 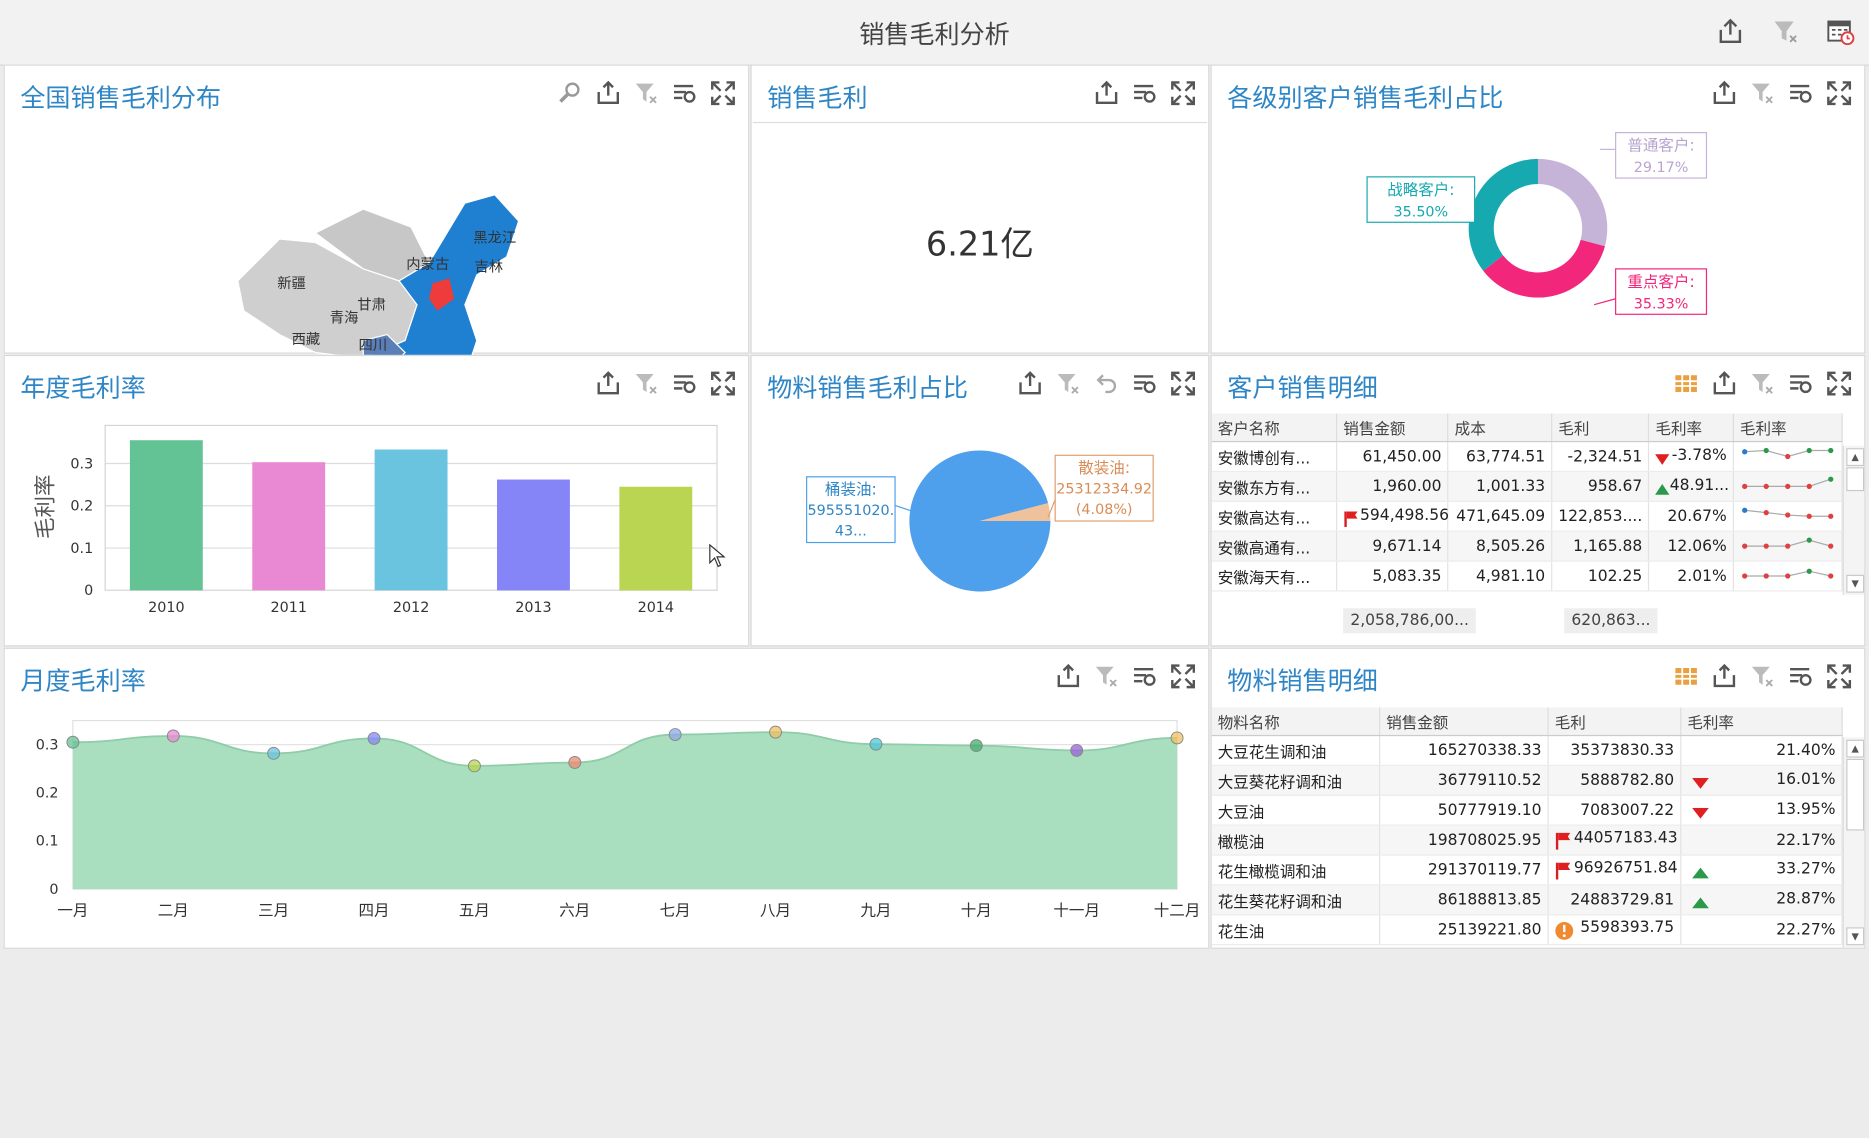 What do you see at coordinates (1177, 910) in the screenshot?
I see `x-tick-label: 十二月` at bounding box center [1177, 910].